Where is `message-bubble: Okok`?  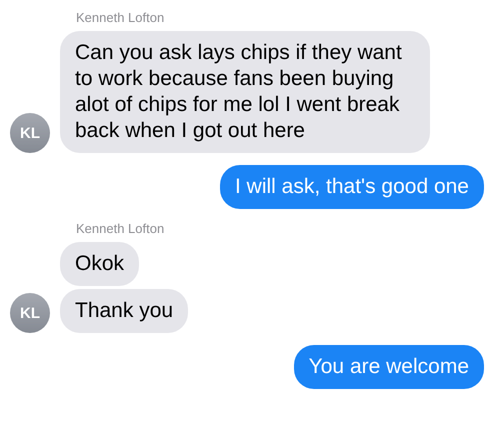 message-bubble: Okok is located at coordinates (100, 264).